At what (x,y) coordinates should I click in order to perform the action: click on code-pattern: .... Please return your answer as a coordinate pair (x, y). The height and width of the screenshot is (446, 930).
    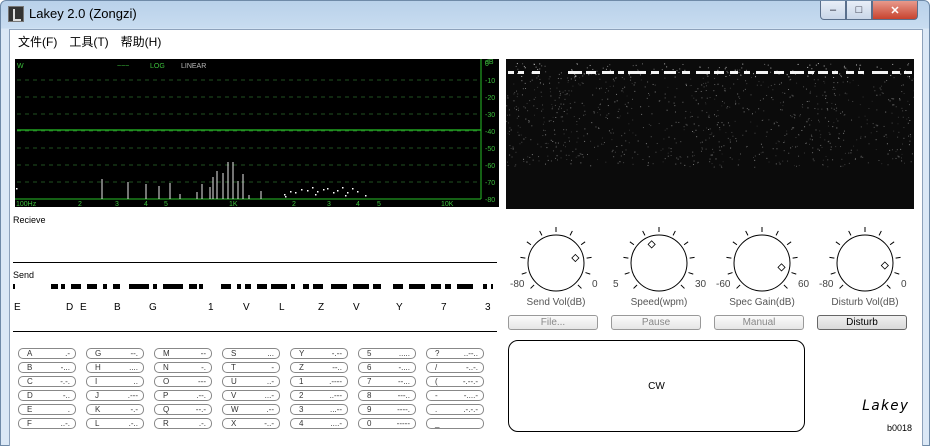
    Looking at the image, I should click on (270, 353).